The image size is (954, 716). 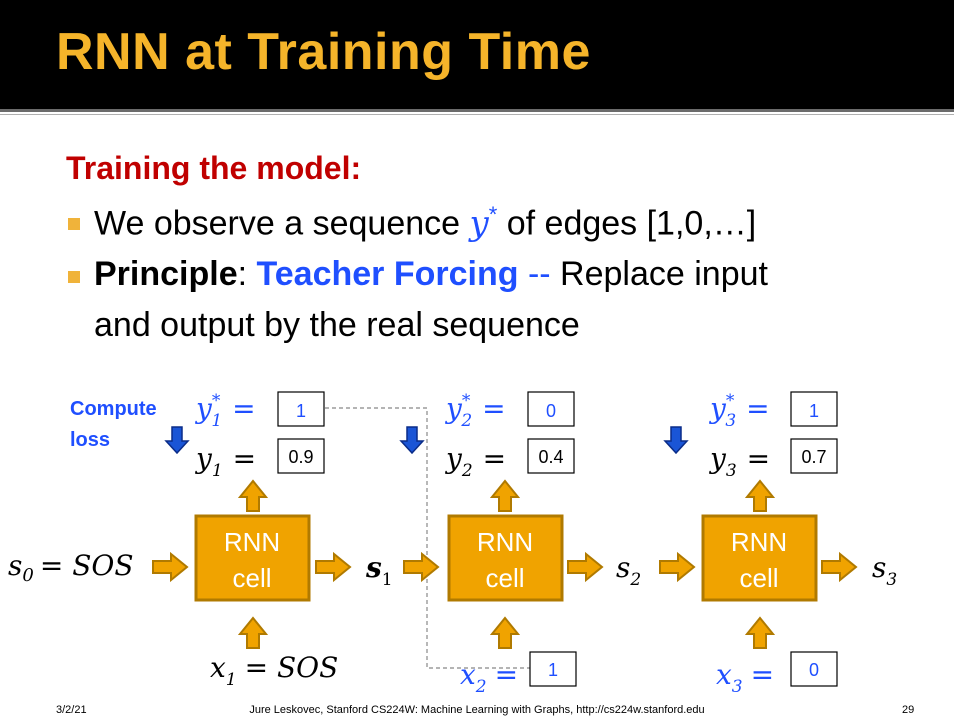 I want to click on rnn-cell-3-label-2: cell, so click(x=758, y=578).